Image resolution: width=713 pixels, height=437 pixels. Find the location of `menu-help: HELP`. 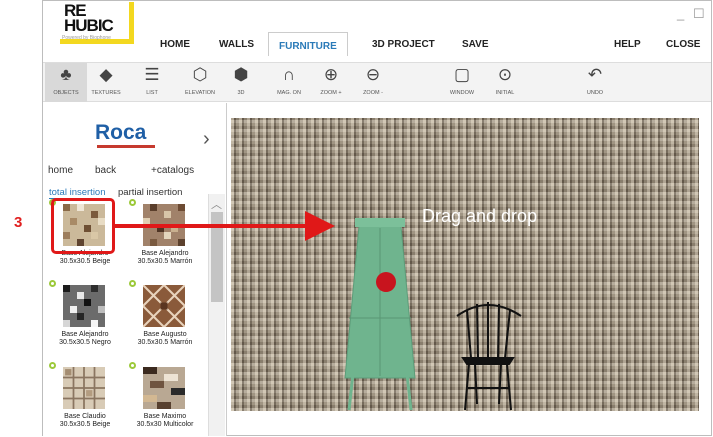

menu-help: HELP is located at coordinates (627, 44).